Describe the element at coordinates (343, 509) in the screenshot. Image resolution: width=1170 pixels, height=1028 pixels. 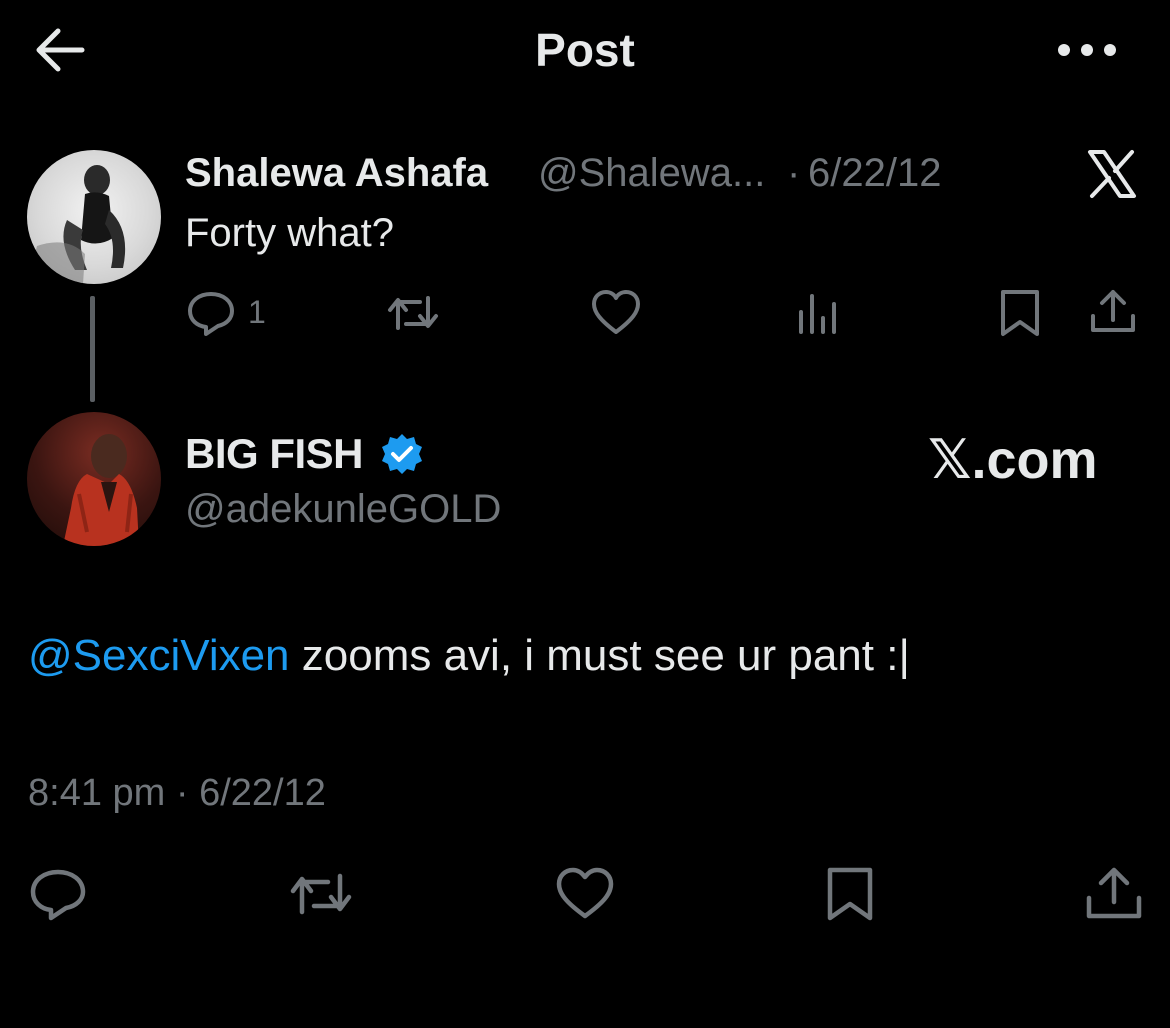
I see `author-handle: @adekunleGOLD` at that location.